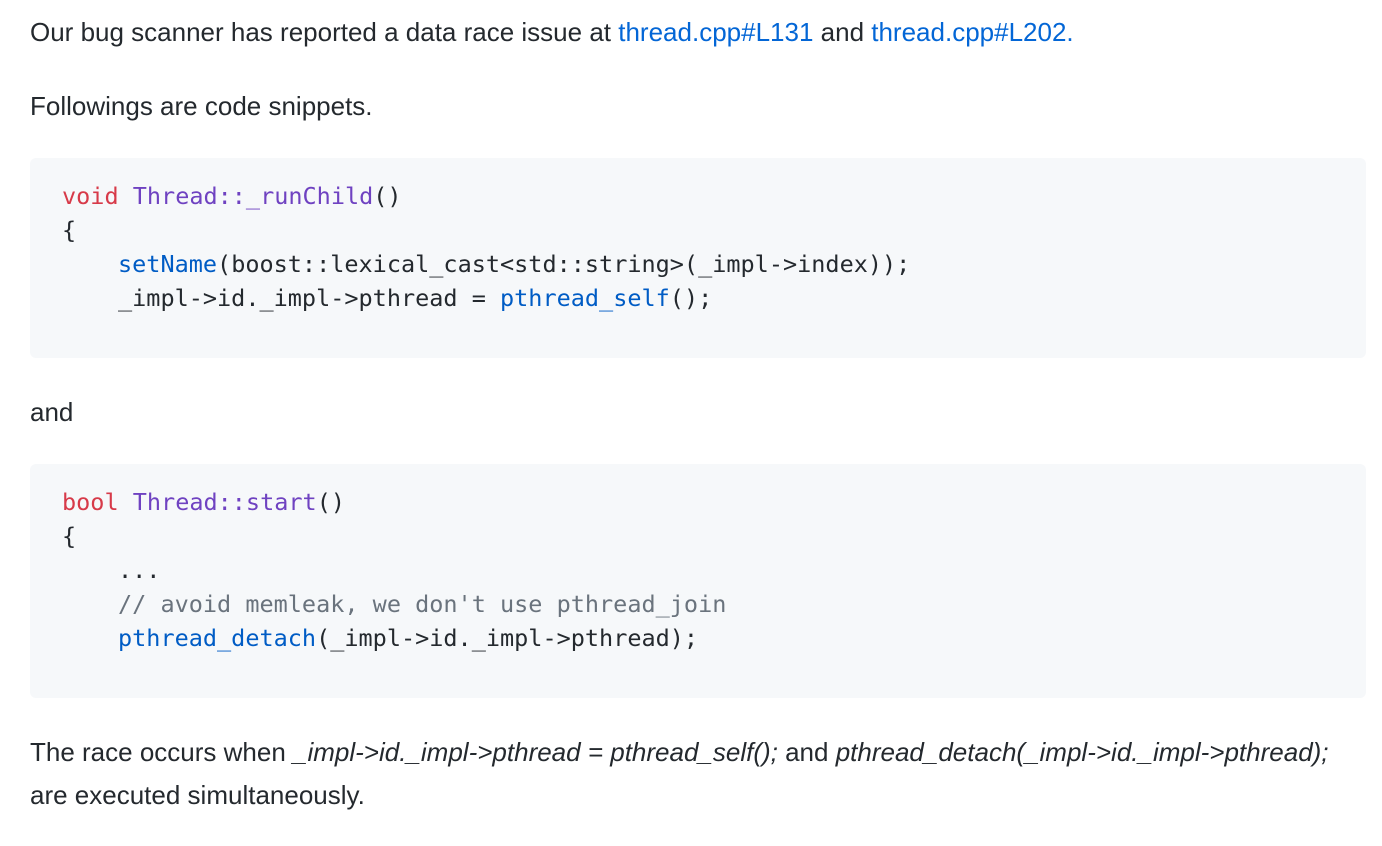 Image resolution: width=1382 pixels, height=846 pixels. What do you see at coordinates (90, 196) in the screenshot?
I see `keyword-void: void` at bounding box center [90, 196].